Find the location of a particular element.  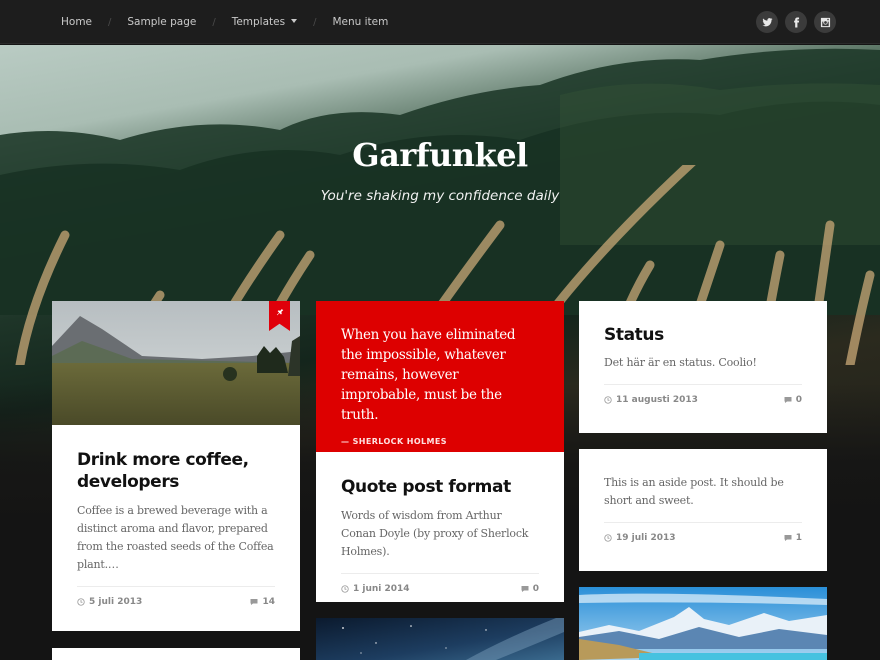

twitter-icon is located at coordinates (767, 21).